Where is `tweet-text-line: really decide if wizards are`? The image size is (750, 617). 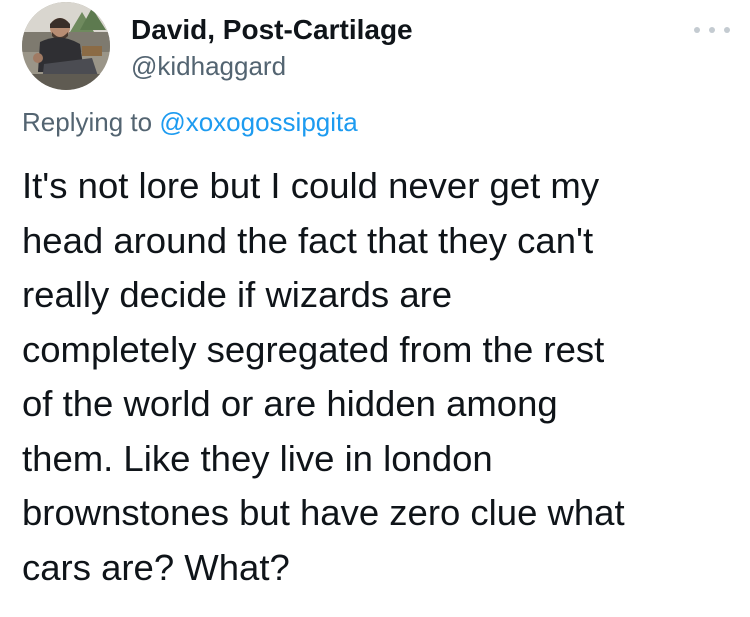 tweet-text-line: really decide if wizards are is located at coordinates (237, 294).